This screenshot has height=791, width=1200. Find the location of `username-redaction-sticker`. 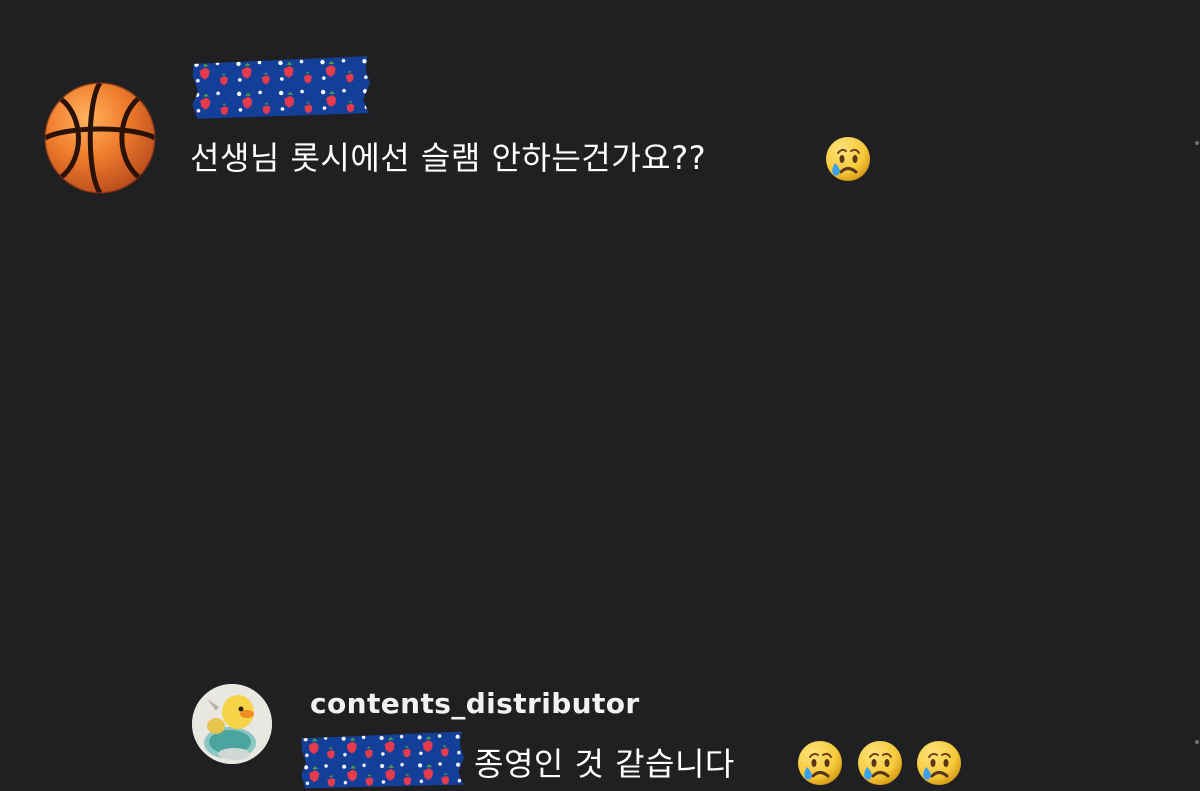

username-redaction-sticker is located at coordinates (280, 87).